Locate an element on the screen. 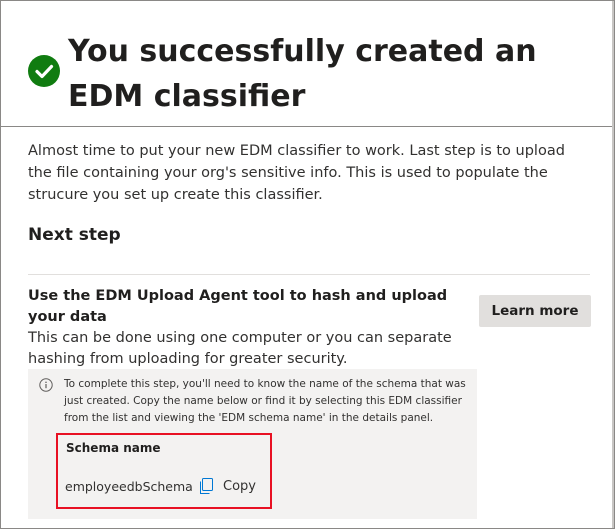 The height and width of the screenshot is (529, 615). schema-name-label: Schema name is located at coordinates (113, 448).